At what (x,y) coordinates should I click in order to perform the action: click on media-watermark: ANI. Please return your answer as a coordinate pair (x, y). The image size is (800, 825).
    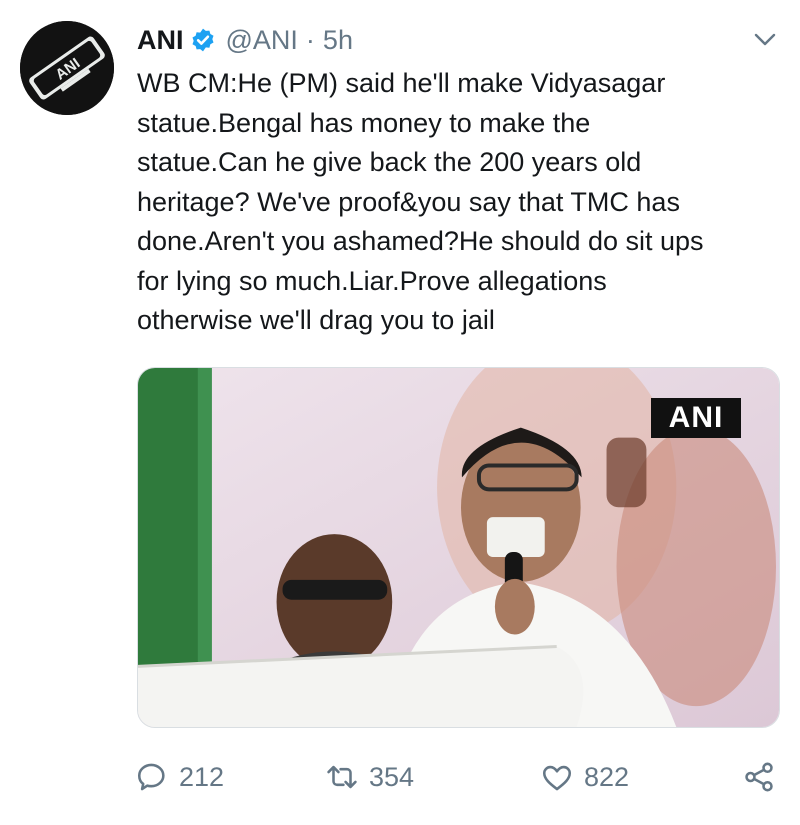
    Looking at the image, I should click on (696, 418).